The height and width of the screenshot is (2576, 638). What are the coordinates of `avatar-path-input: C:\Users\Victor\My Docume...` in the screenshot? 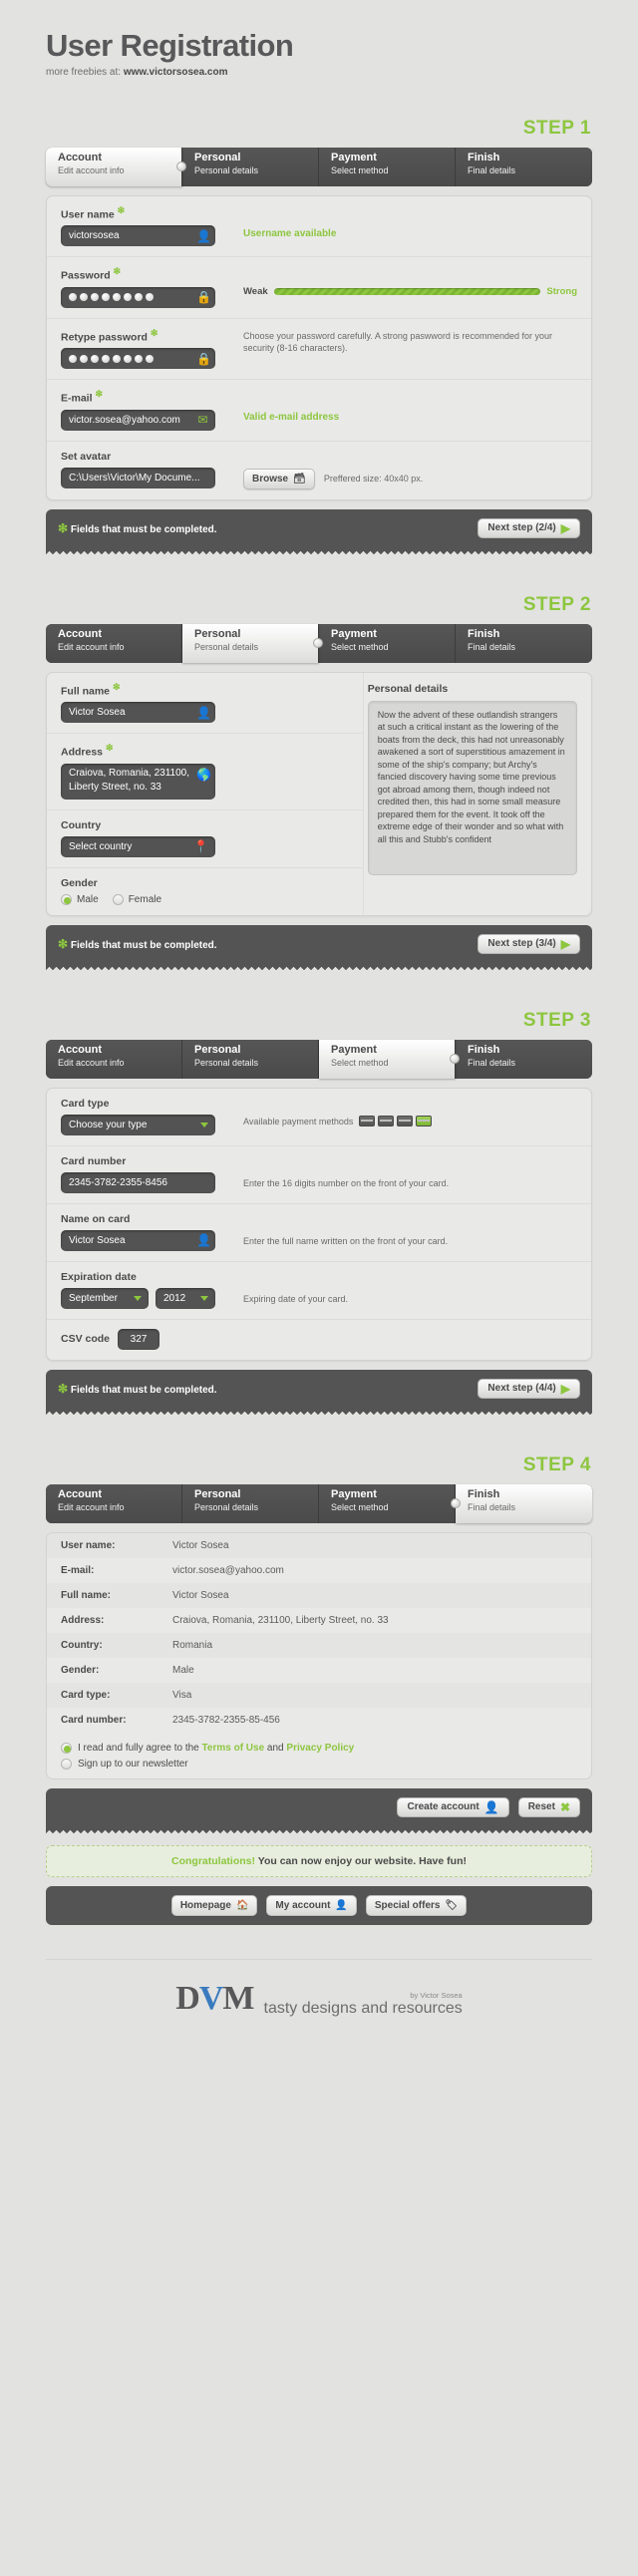 It's located at (138, 477).